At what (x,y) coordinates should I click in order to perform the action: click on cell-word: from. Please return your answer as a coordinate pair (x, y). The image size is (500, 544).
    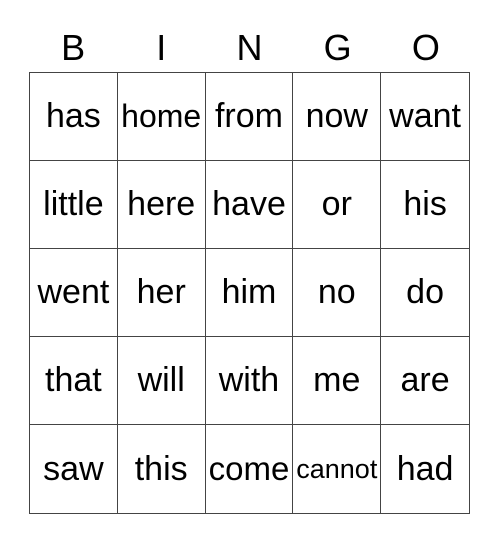
    Looking at the image, I should click on (248, 116).